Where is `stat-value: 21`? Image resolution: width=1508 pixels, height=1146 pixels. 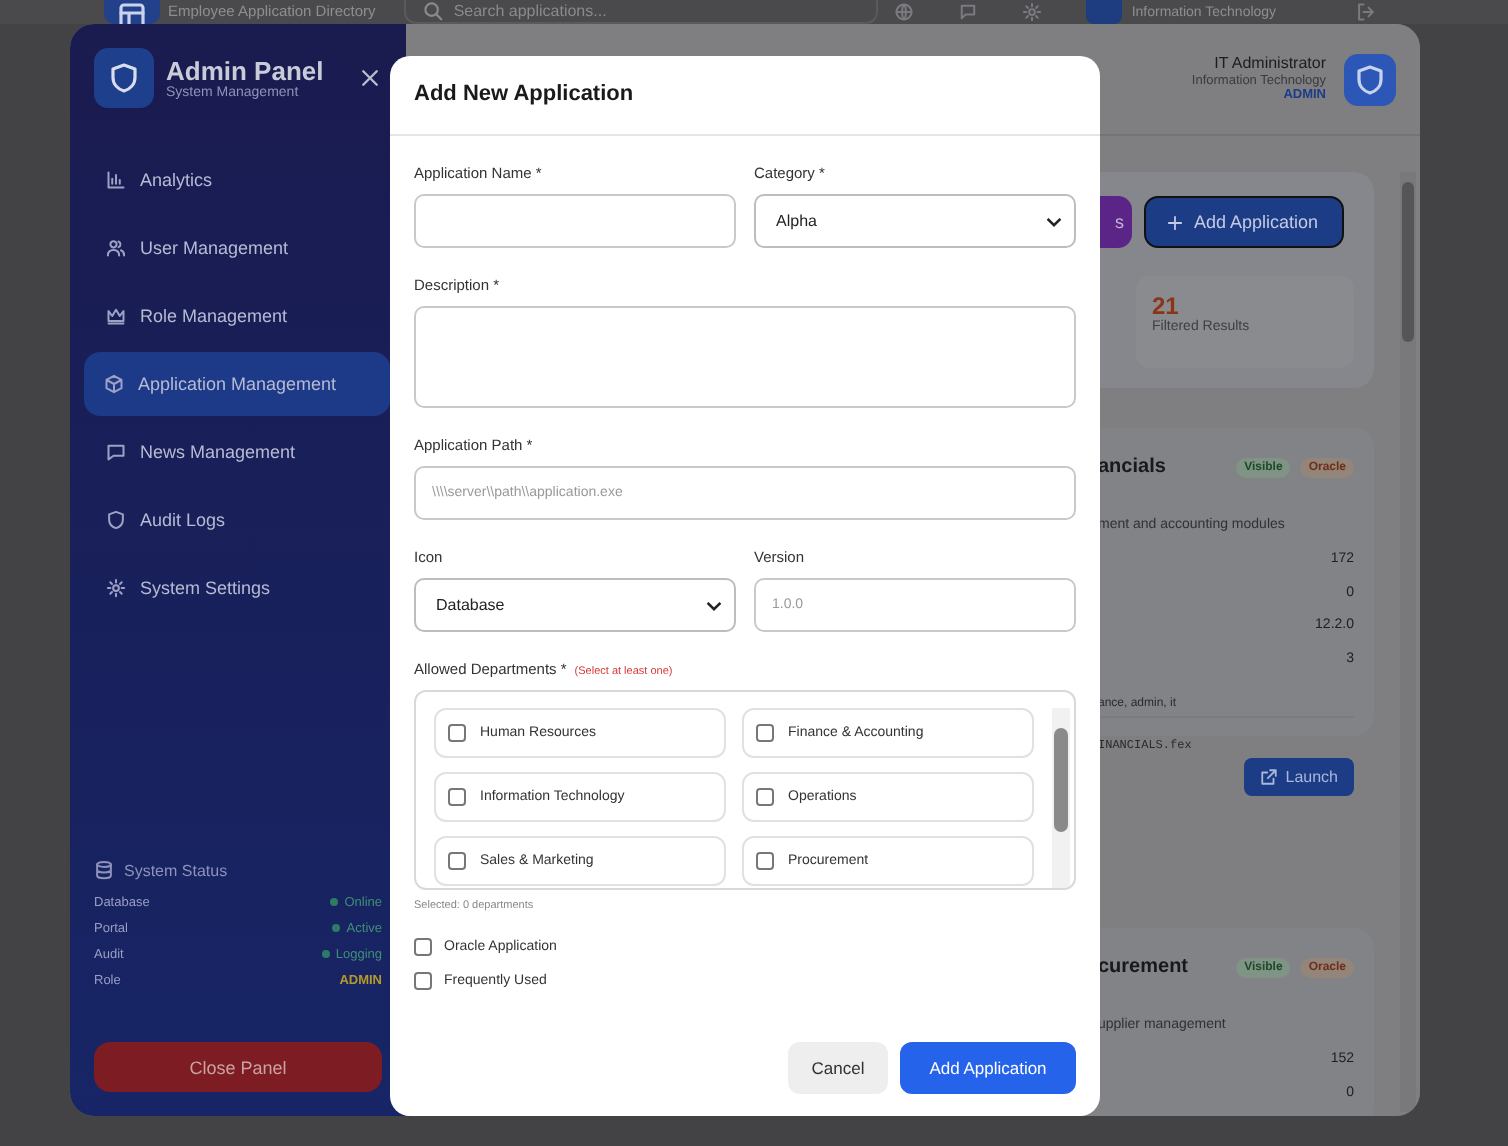 stat-value: 21 is located at coordinates (1165, 306).